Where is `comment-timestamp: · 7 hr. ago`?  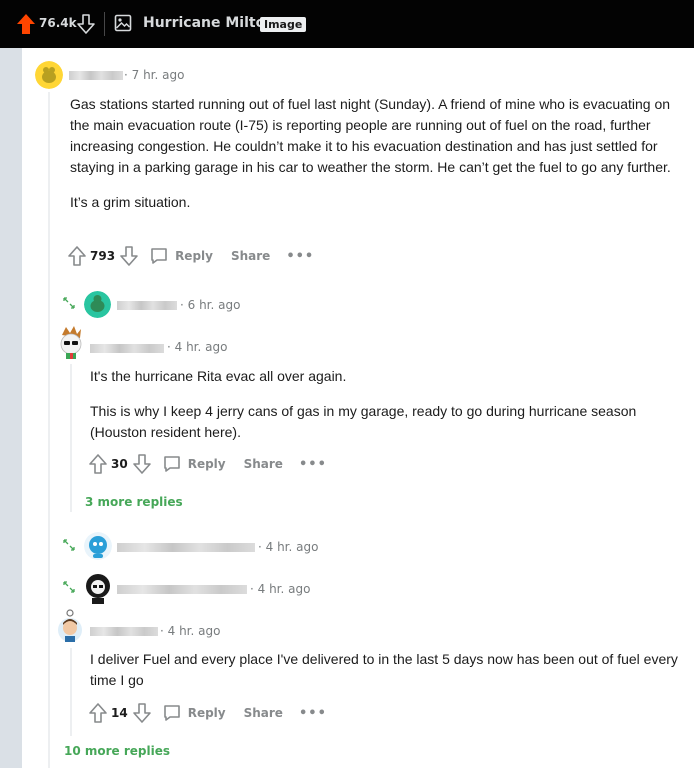
comment-timestamp: · 7 hr. ago is located at coordinates (154, 75).